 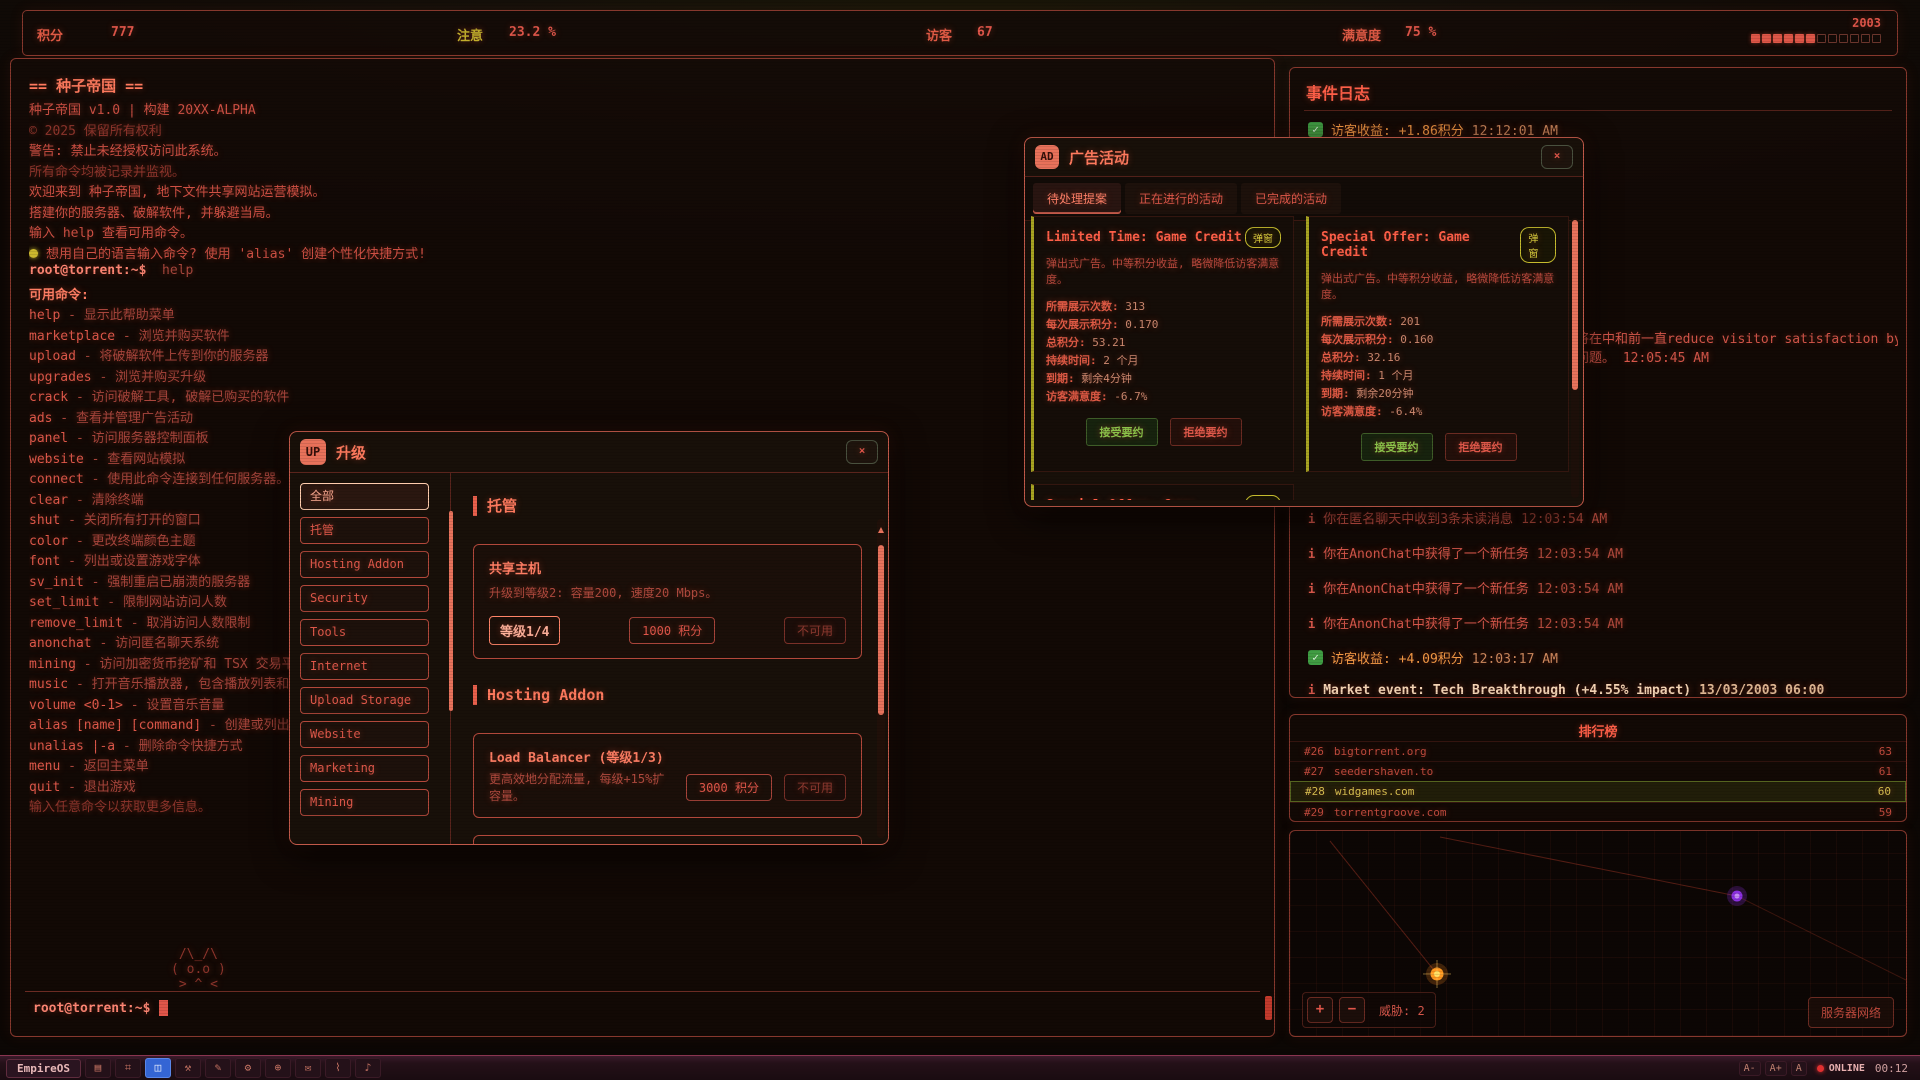 I want to click on command-name: music, so click(x=49, y=684).